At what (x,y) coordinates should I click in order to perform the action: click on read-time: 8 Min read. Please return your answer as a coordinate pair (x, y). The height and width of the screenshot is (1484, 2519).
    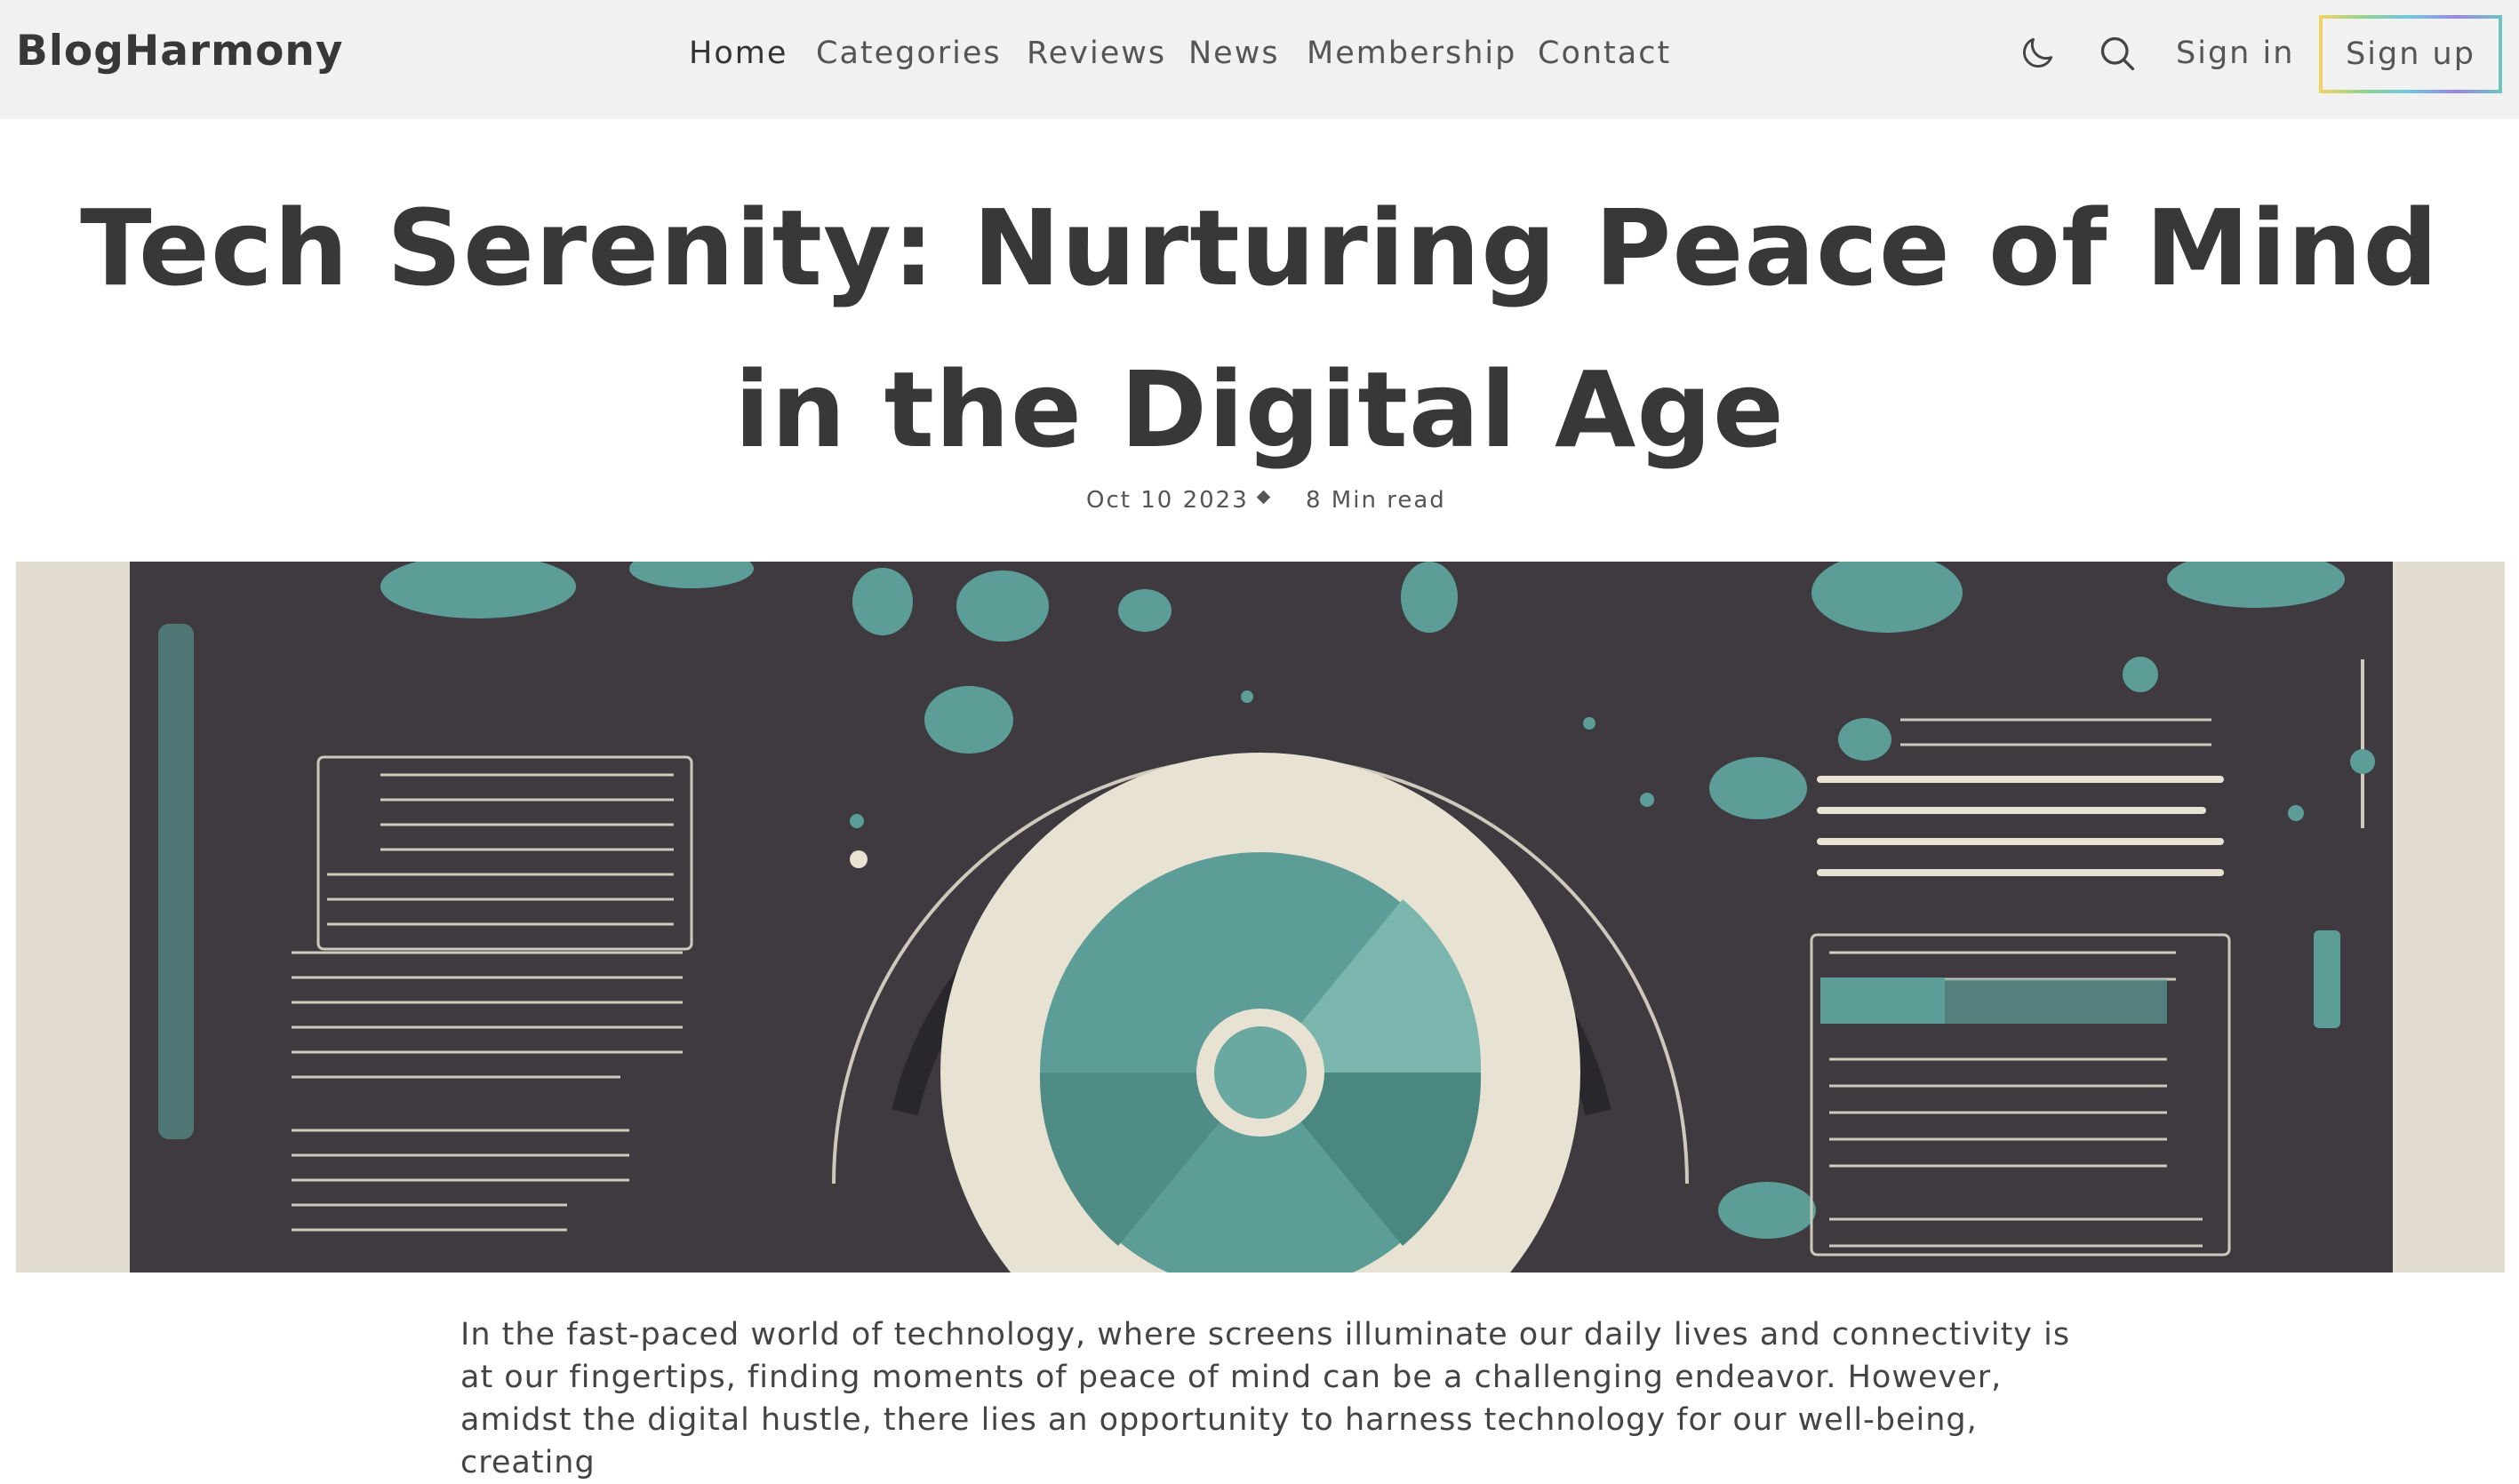
    Looking at the image, I should click on (1376, 500).